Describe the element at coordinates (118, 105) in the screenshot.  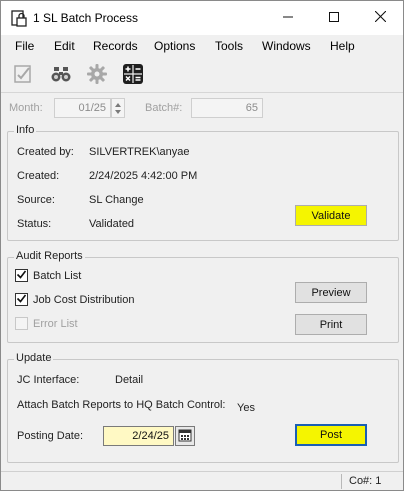
I see `spin-up-icon` at that location.